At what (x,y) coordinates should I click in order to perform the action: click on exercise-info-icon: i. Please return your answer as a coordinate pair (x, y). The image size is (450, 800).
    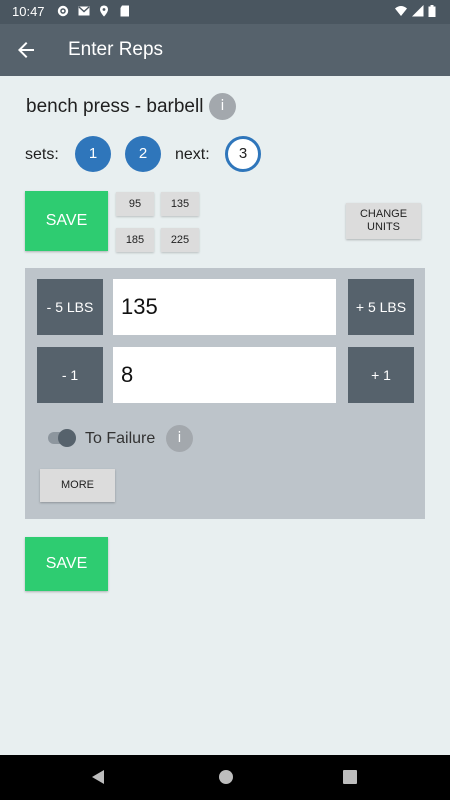
    Looking at the image, I should click on (222, 106).